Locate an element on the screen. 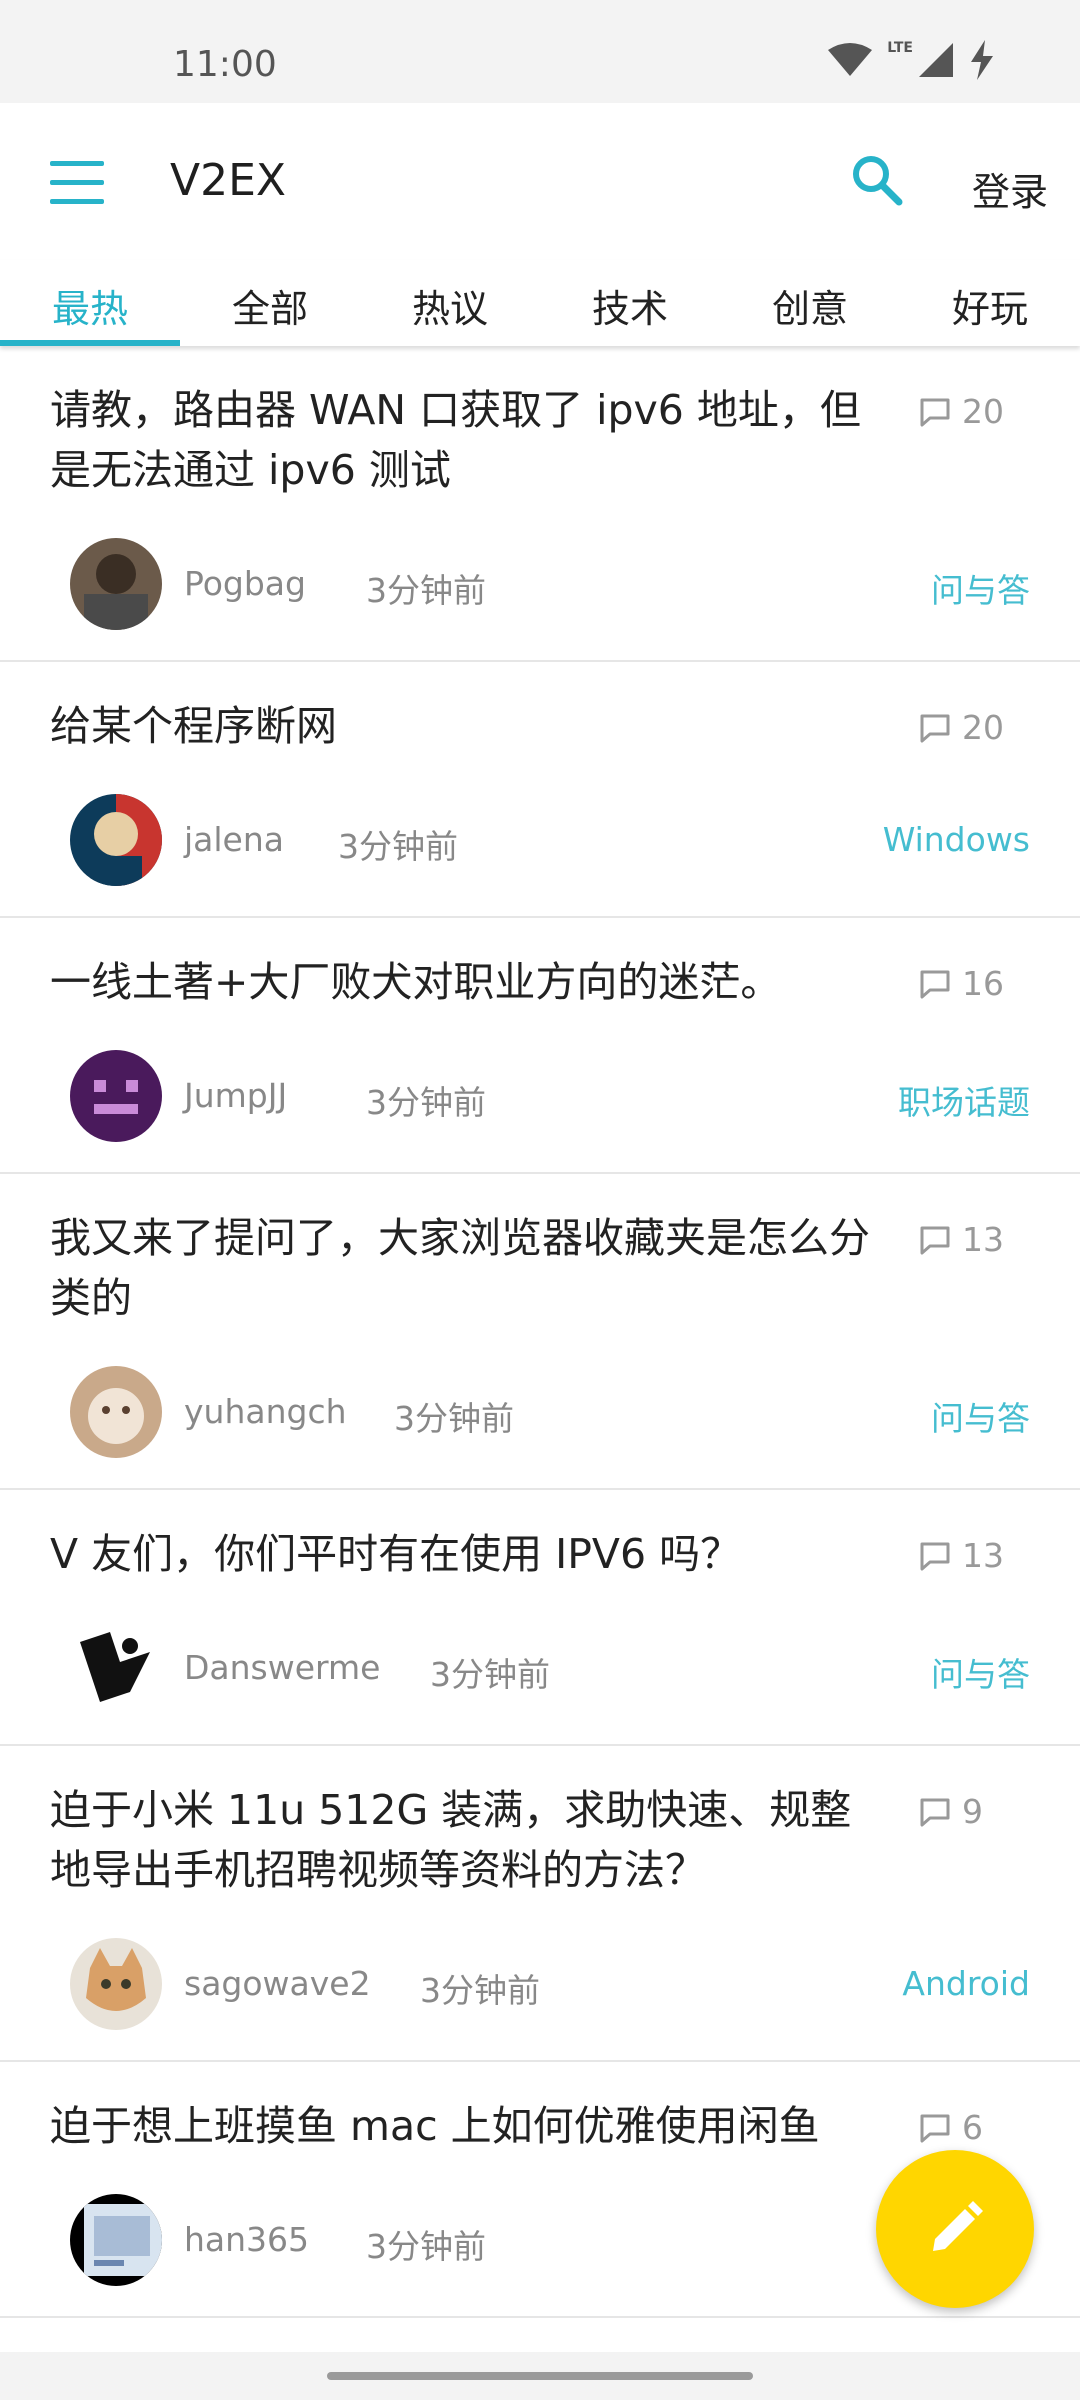 The image size is (1080, 2400). tab-hot: 最热 is located at coordinates (90, 303).